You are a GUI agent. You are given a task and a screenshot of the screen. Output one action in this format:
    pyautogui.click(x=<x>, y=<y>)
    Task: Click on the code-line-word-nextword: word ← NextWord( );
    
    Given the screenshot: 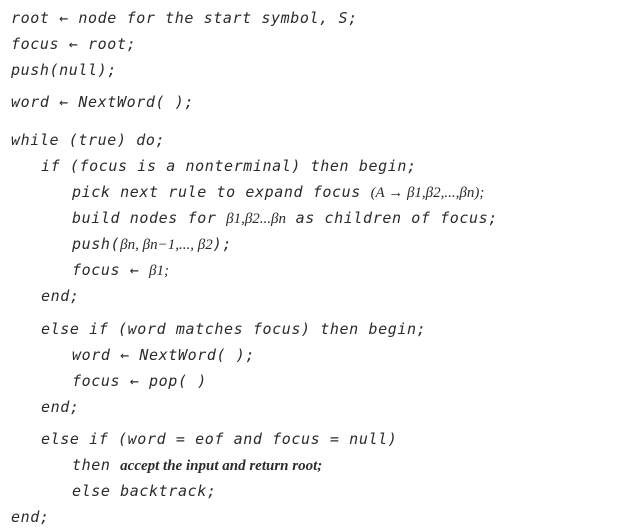 What is the action you would take?
    pyautogui.click(x=102, y=102)
    